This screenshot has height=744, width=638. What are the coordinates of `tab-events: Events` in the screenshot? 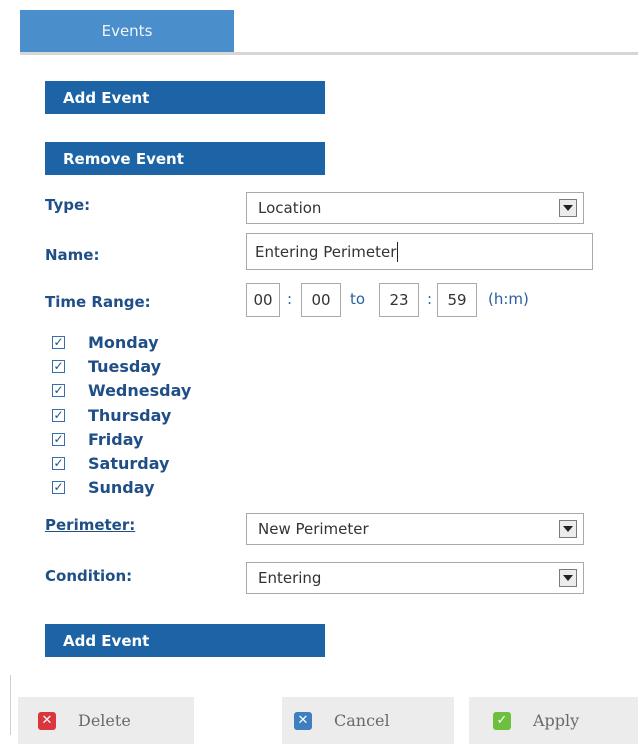 It's located at (127, 31).